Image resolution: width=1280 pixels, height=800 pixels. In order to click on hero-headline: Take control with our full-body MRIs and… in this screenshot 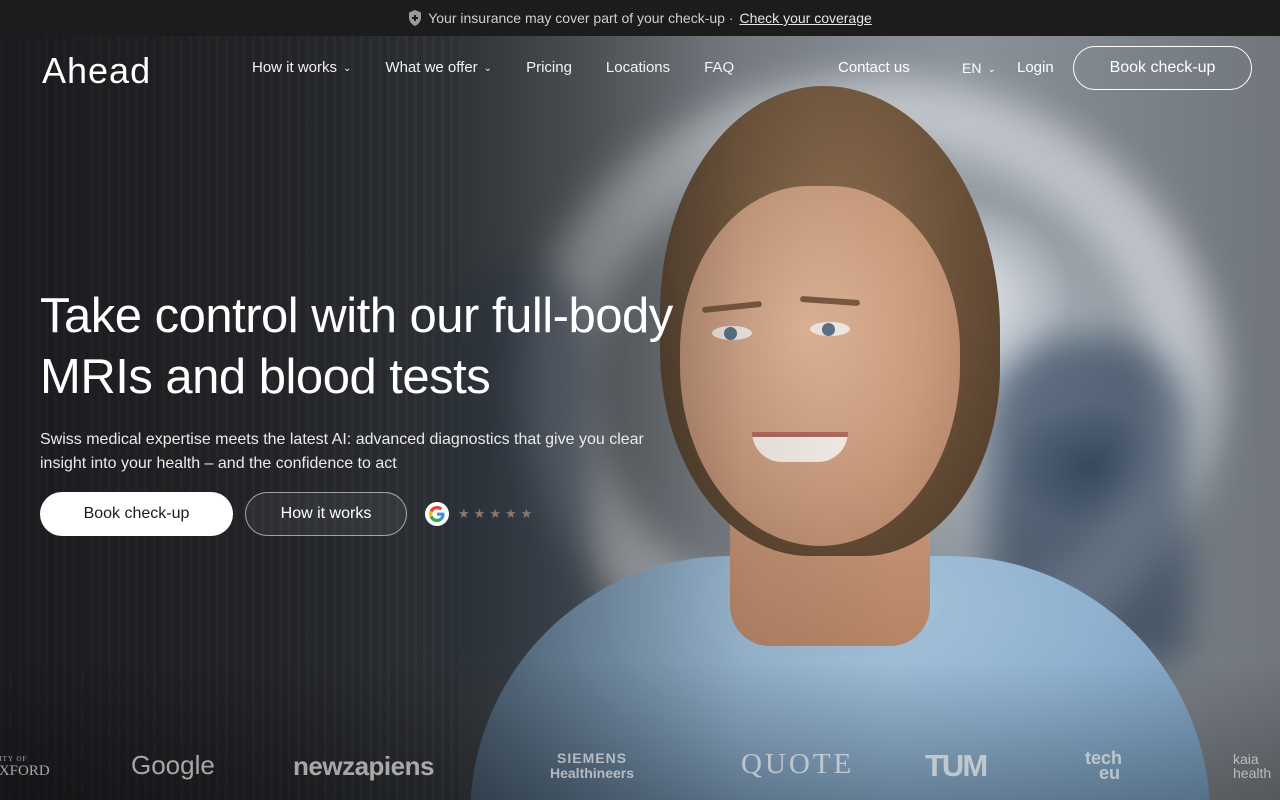, I will do `click(356, 346)`.